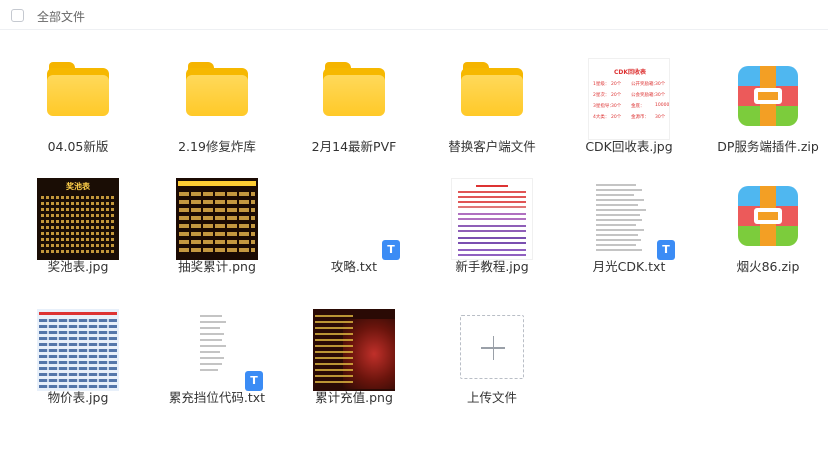 The width and height of the screenshot is (828, 451). Describe the element at coordinates (630, 72) in the screenshot. I see `thumbnail-title: CDK回收表` at that location.